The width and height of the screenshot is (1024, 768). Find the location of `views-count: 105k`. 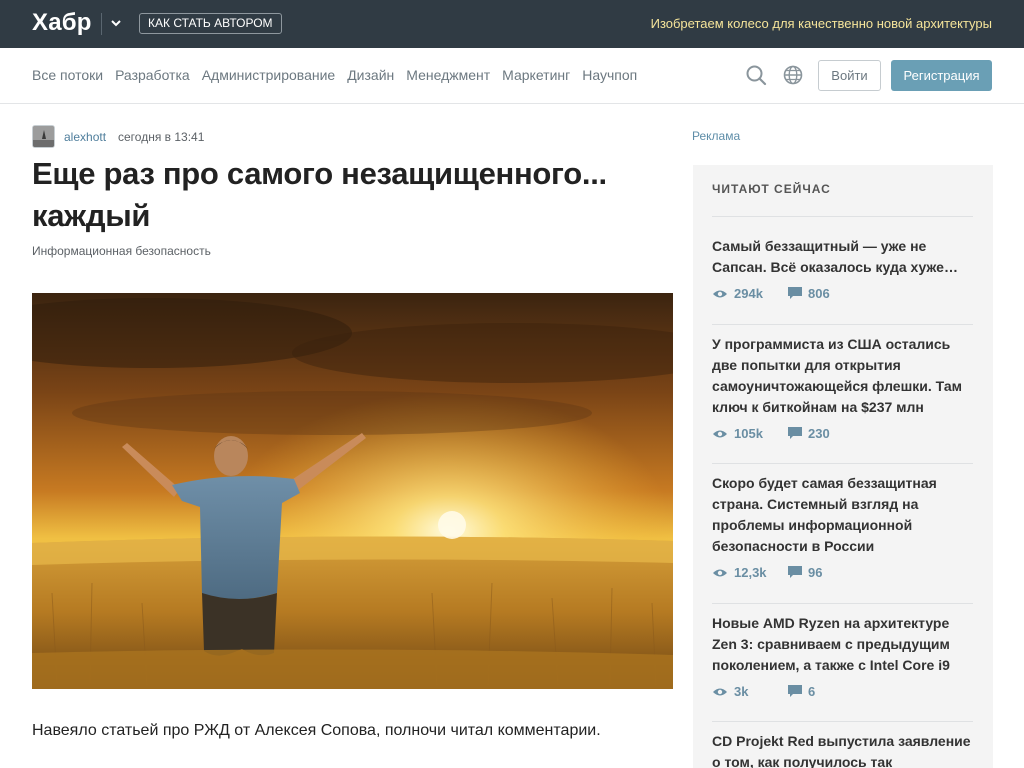

views-count: 105k is located at coordinates (750, 433).